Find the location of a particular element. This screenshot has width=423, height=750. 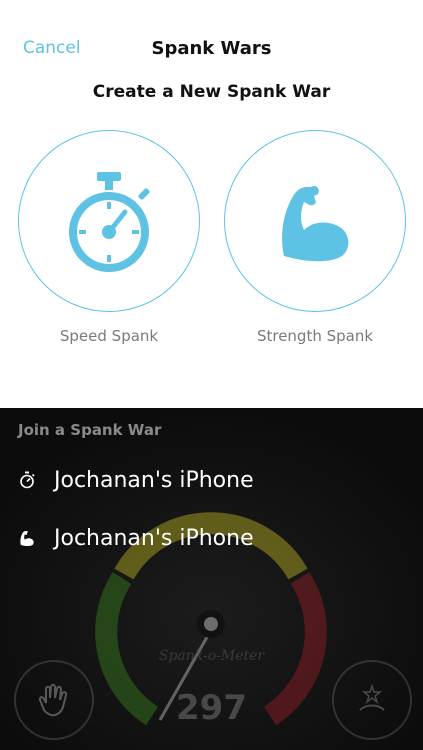

create-heading: Create a New Spank War is located at coordinates (211, 92).